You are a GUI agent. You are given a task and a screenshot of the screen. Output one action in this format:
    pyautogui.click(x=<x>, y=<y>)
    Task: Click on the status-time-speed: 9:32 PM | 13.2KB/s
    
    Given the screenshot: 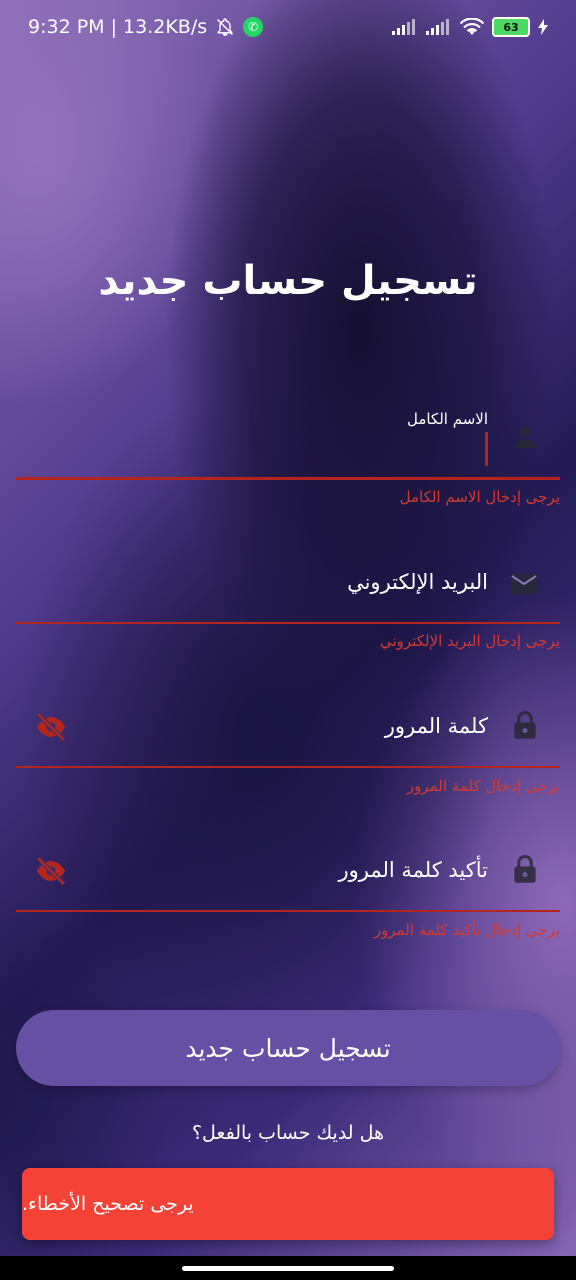 What is the action you would take?
    pyautogui.click(x=118, y=27)
    